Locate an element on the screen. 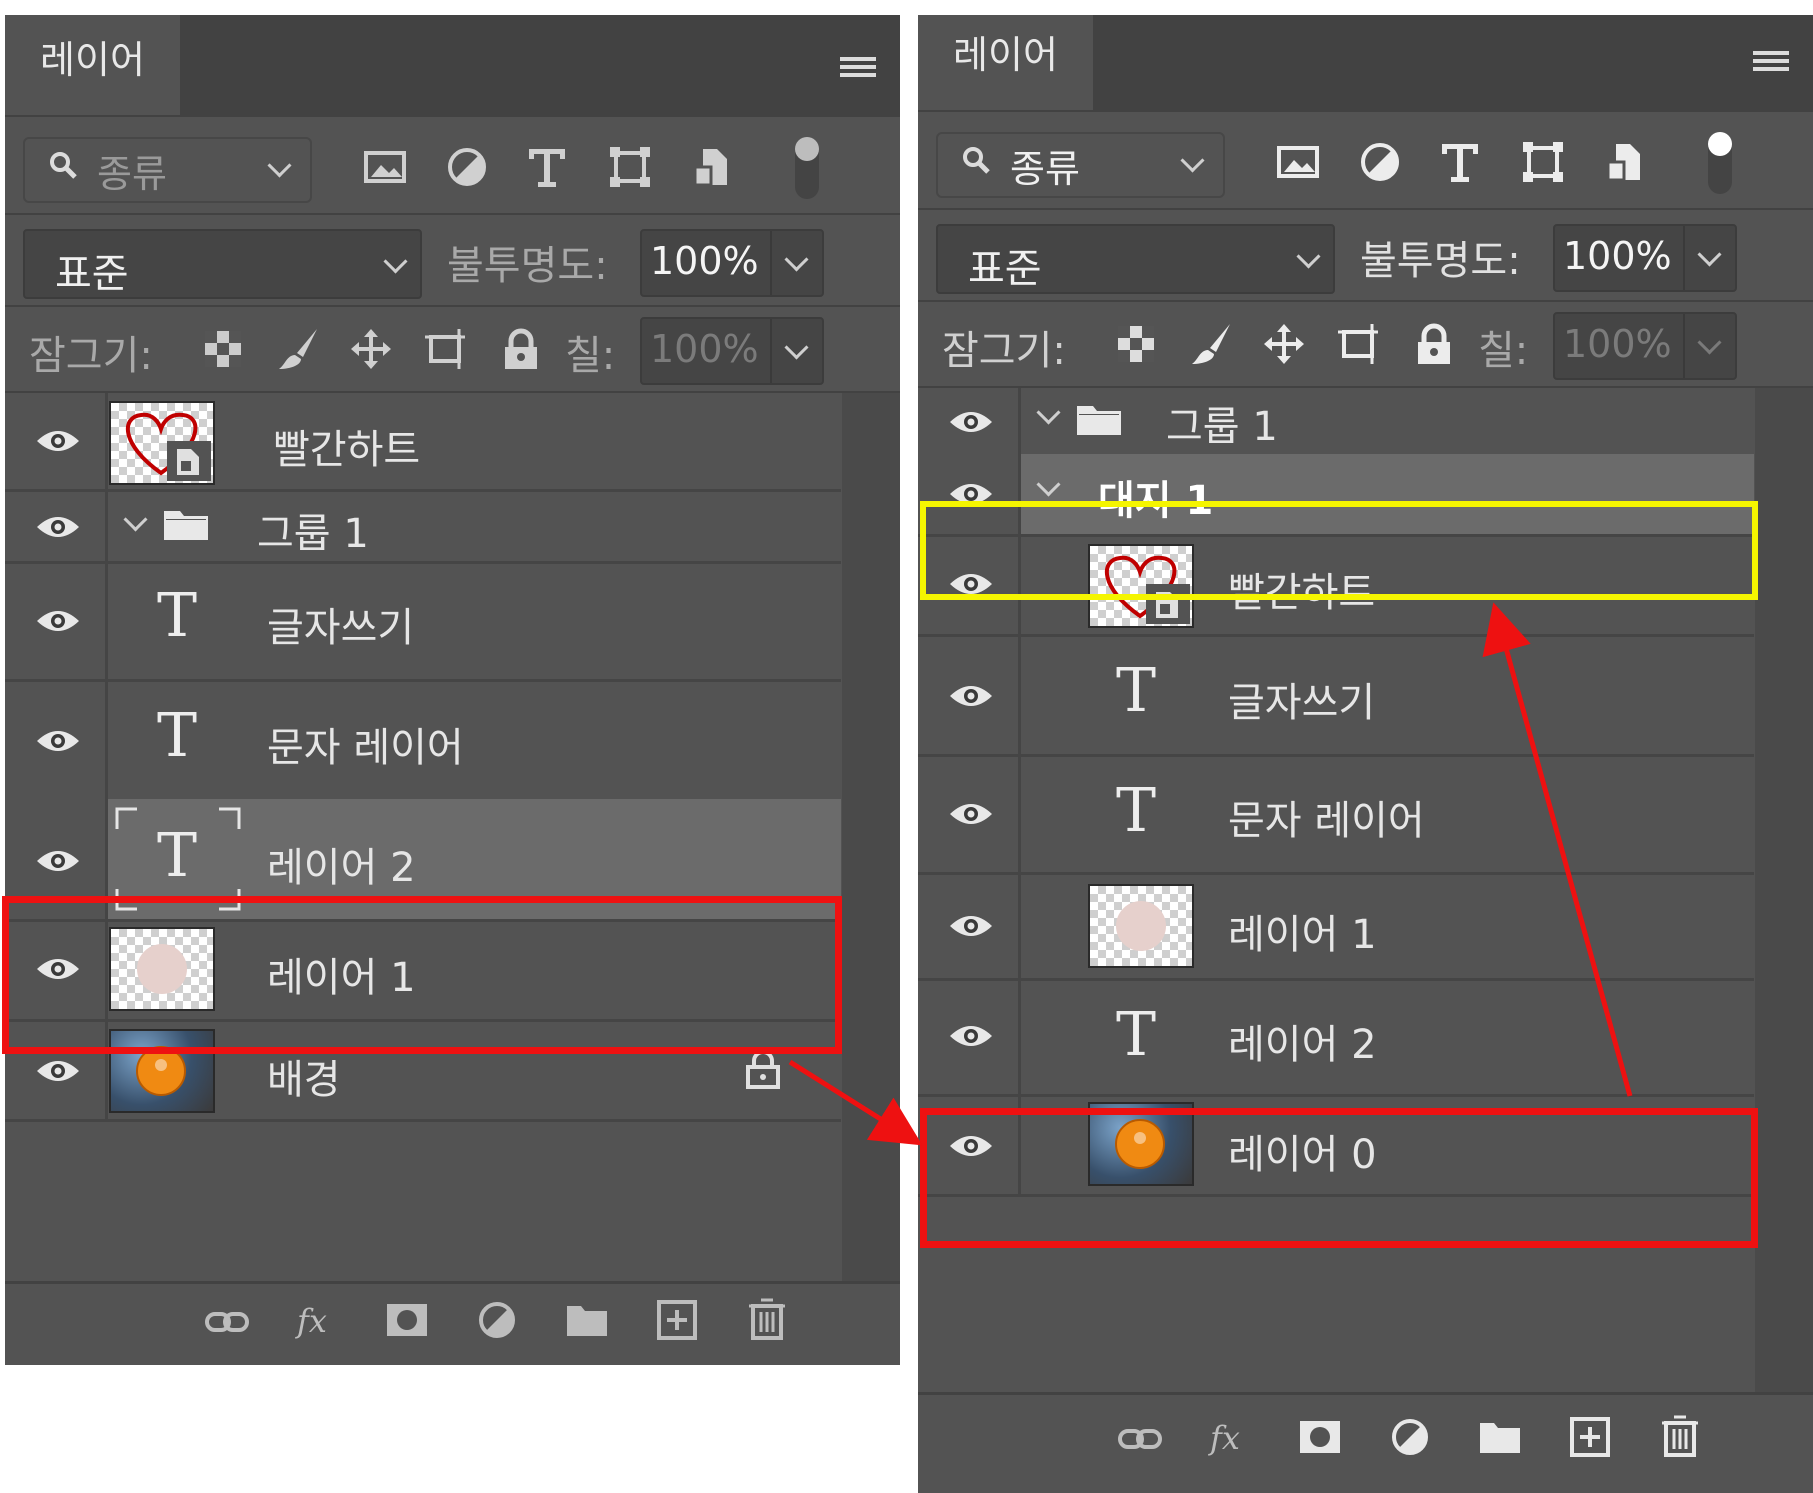  arrow-left-to-right is located at coordinates (855, 1102).